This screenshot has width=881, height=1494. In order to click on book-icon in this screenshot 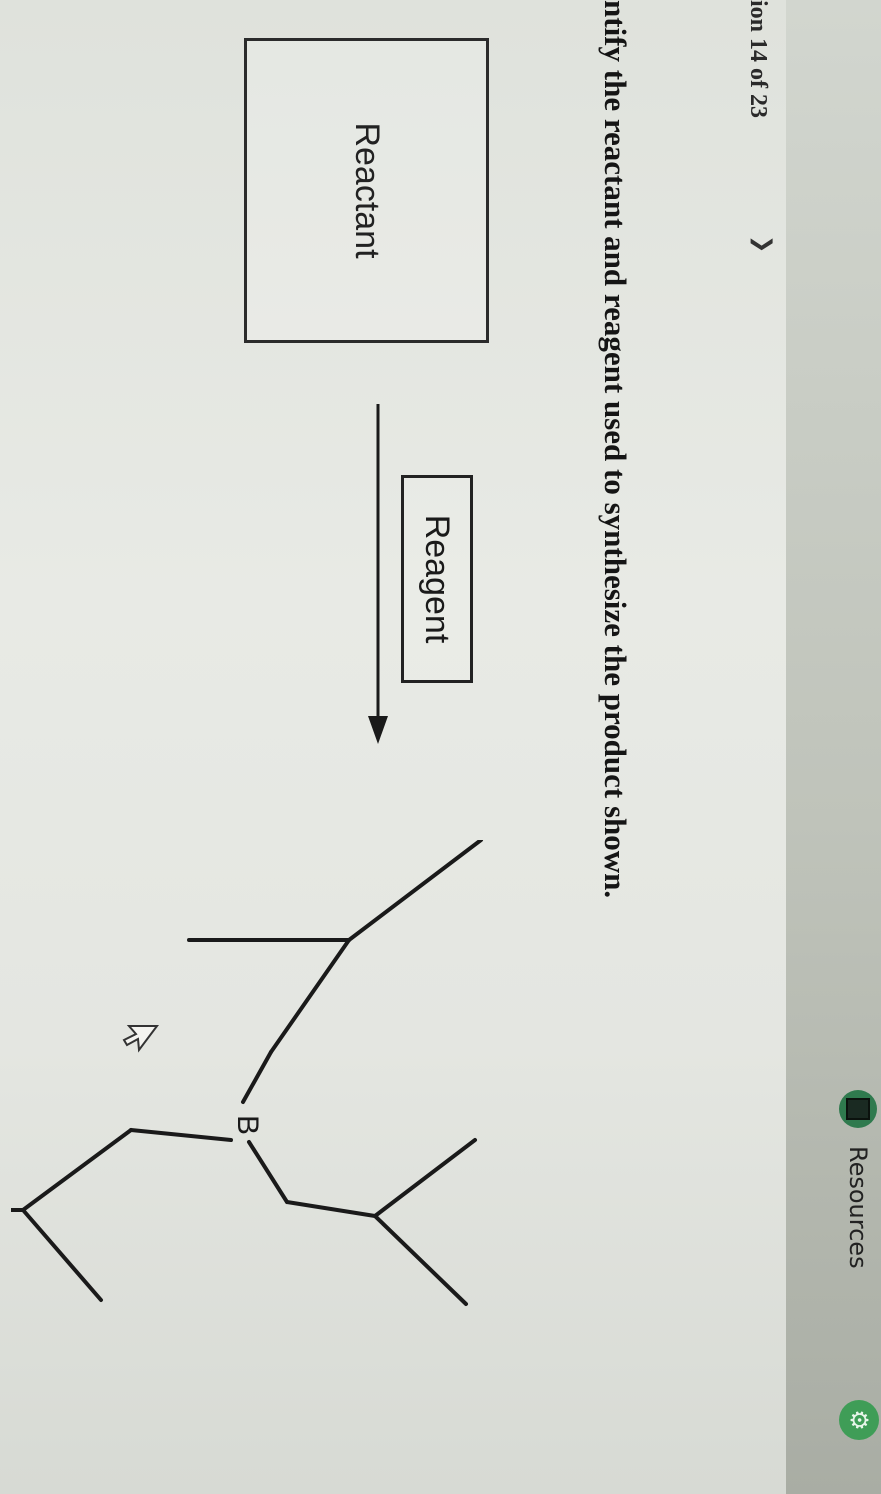, I will do `click(858, 1109)`.